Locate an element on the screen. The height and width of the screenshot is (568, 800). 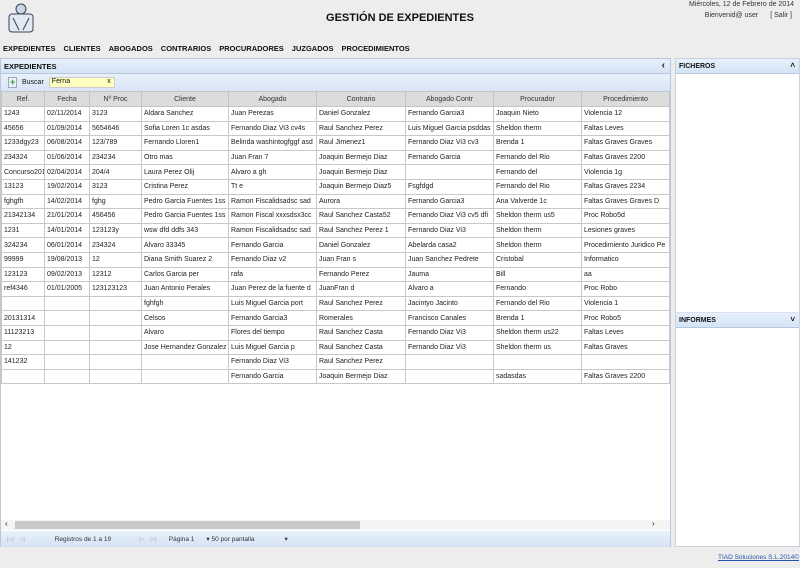
search-input: Ferna x is located at coordinates (81, 82).